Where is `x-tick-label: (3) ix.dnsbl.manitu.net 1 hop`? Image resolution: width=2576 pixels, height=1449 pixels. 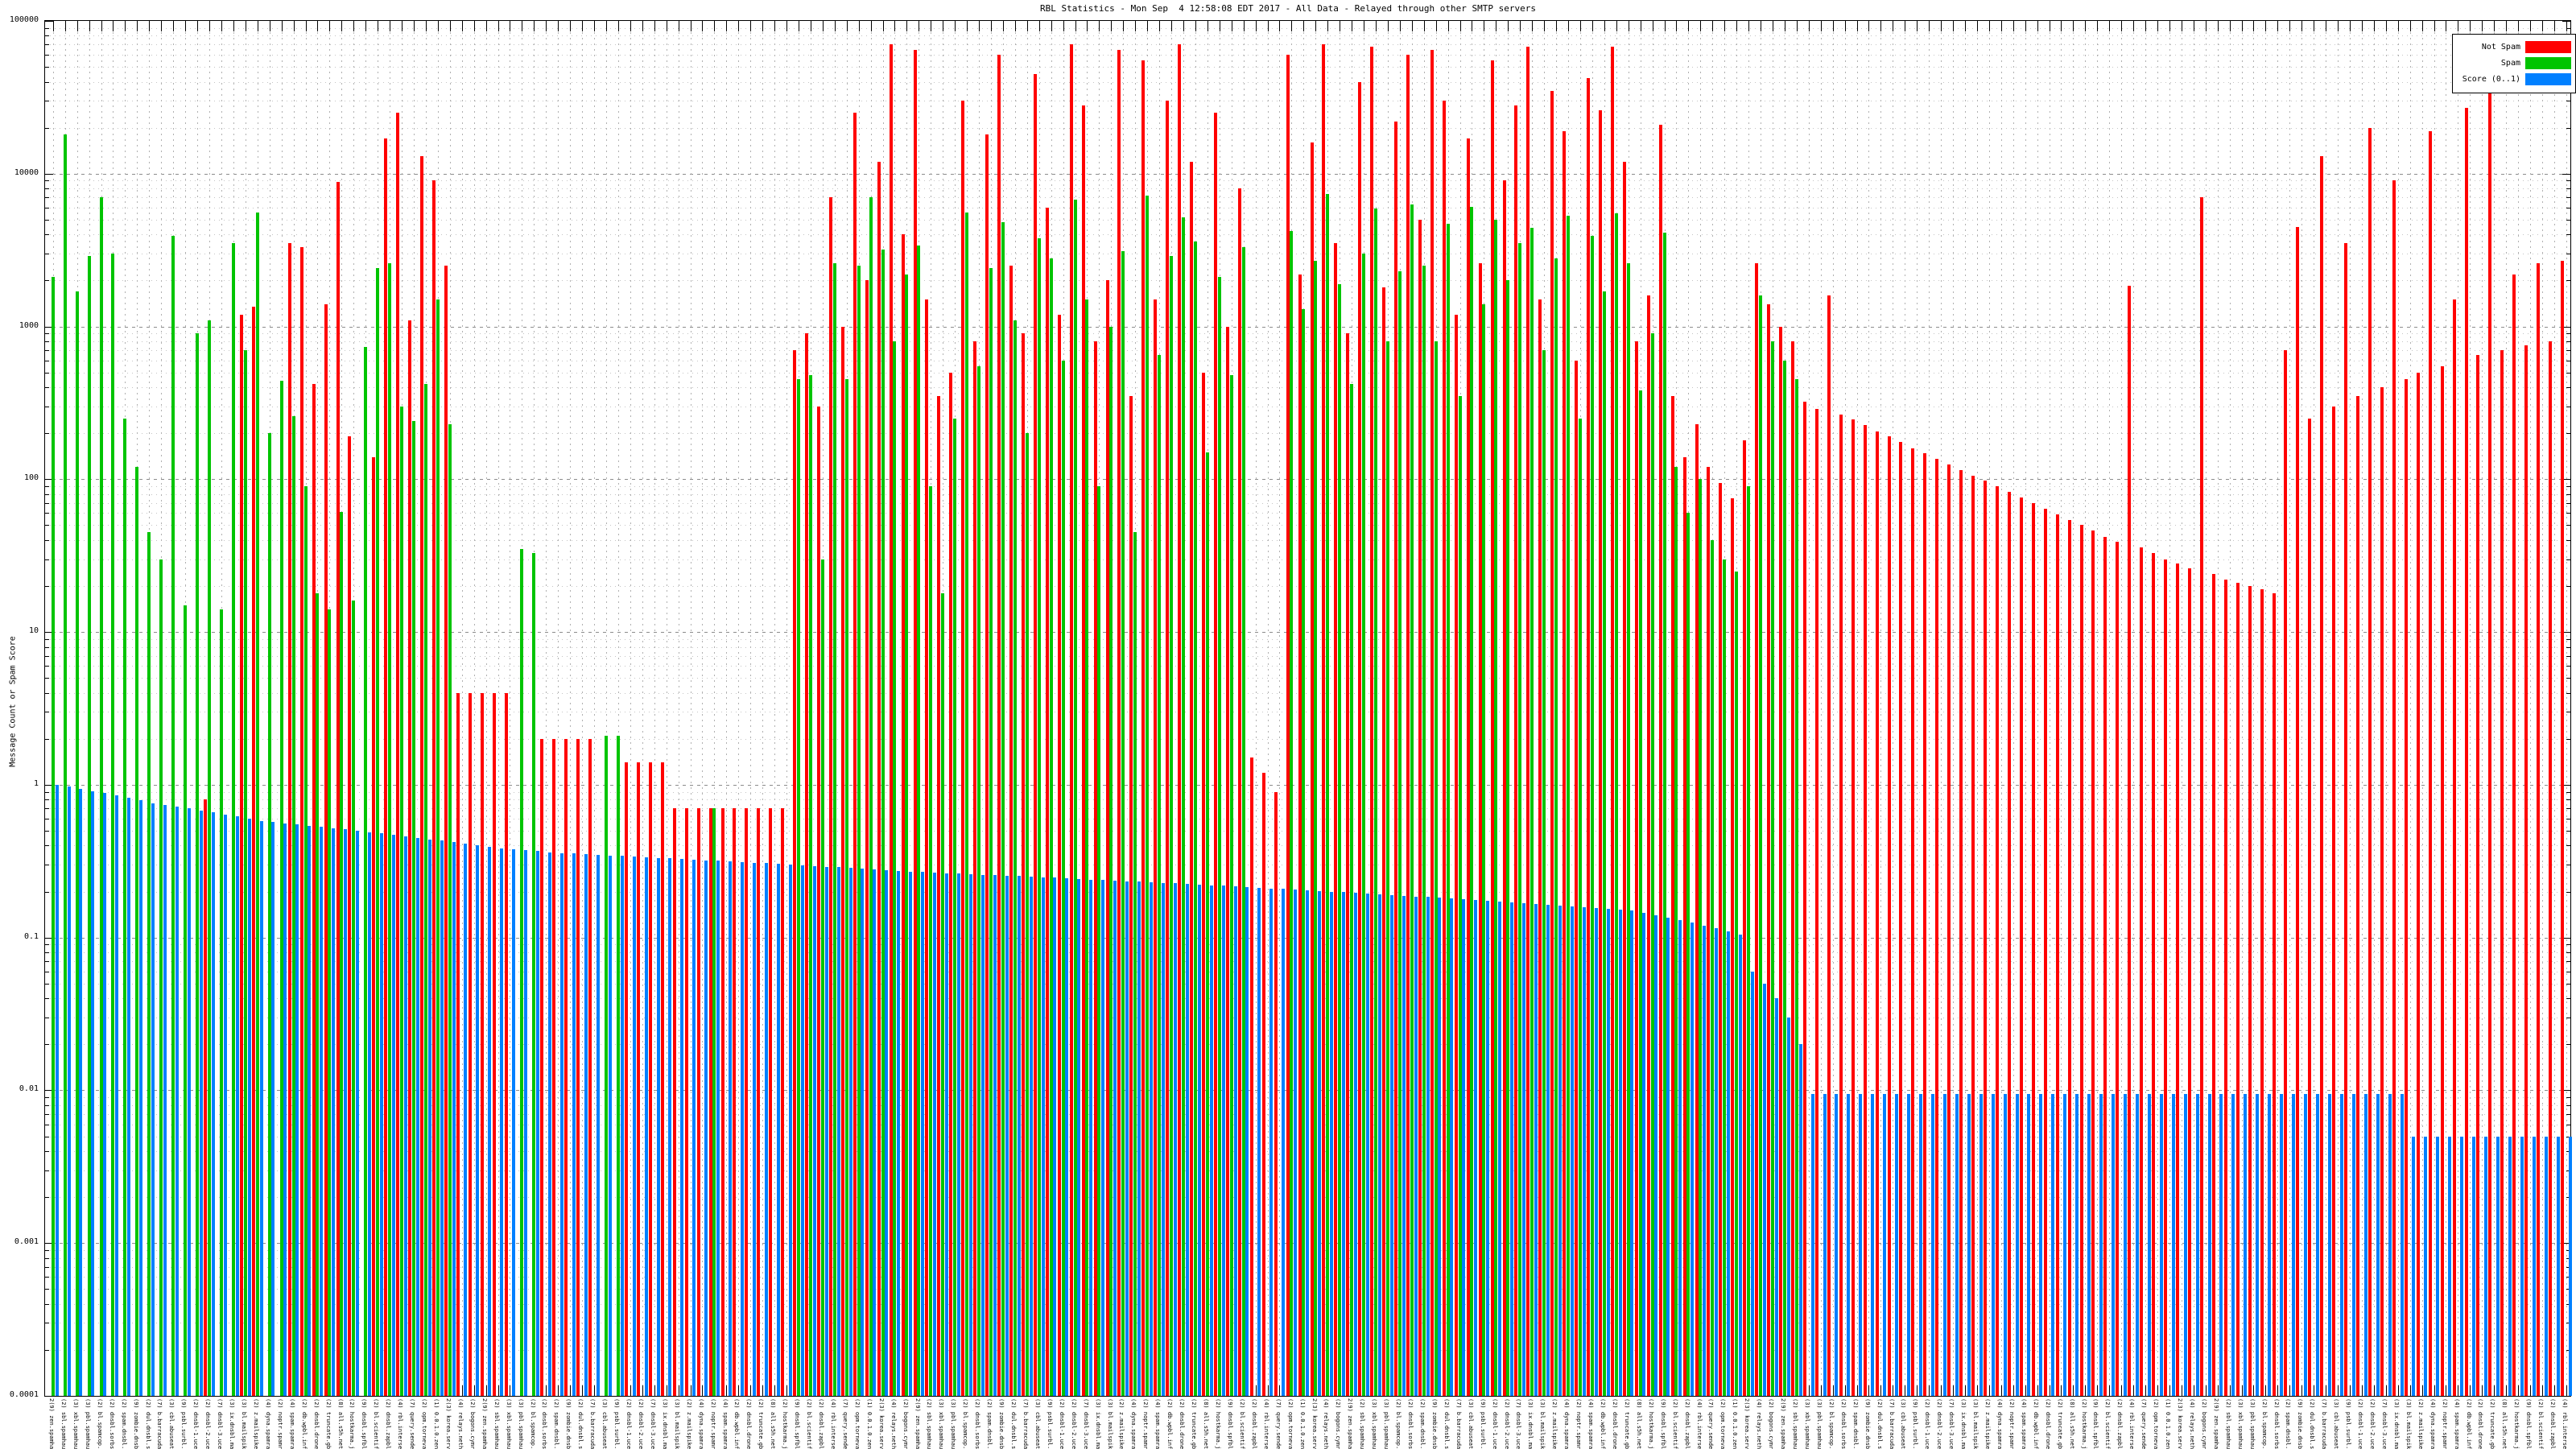 x-tick-label: (3) ix.dnsbl.manitu.net 1 hop is located at coordinates (232, 1423).